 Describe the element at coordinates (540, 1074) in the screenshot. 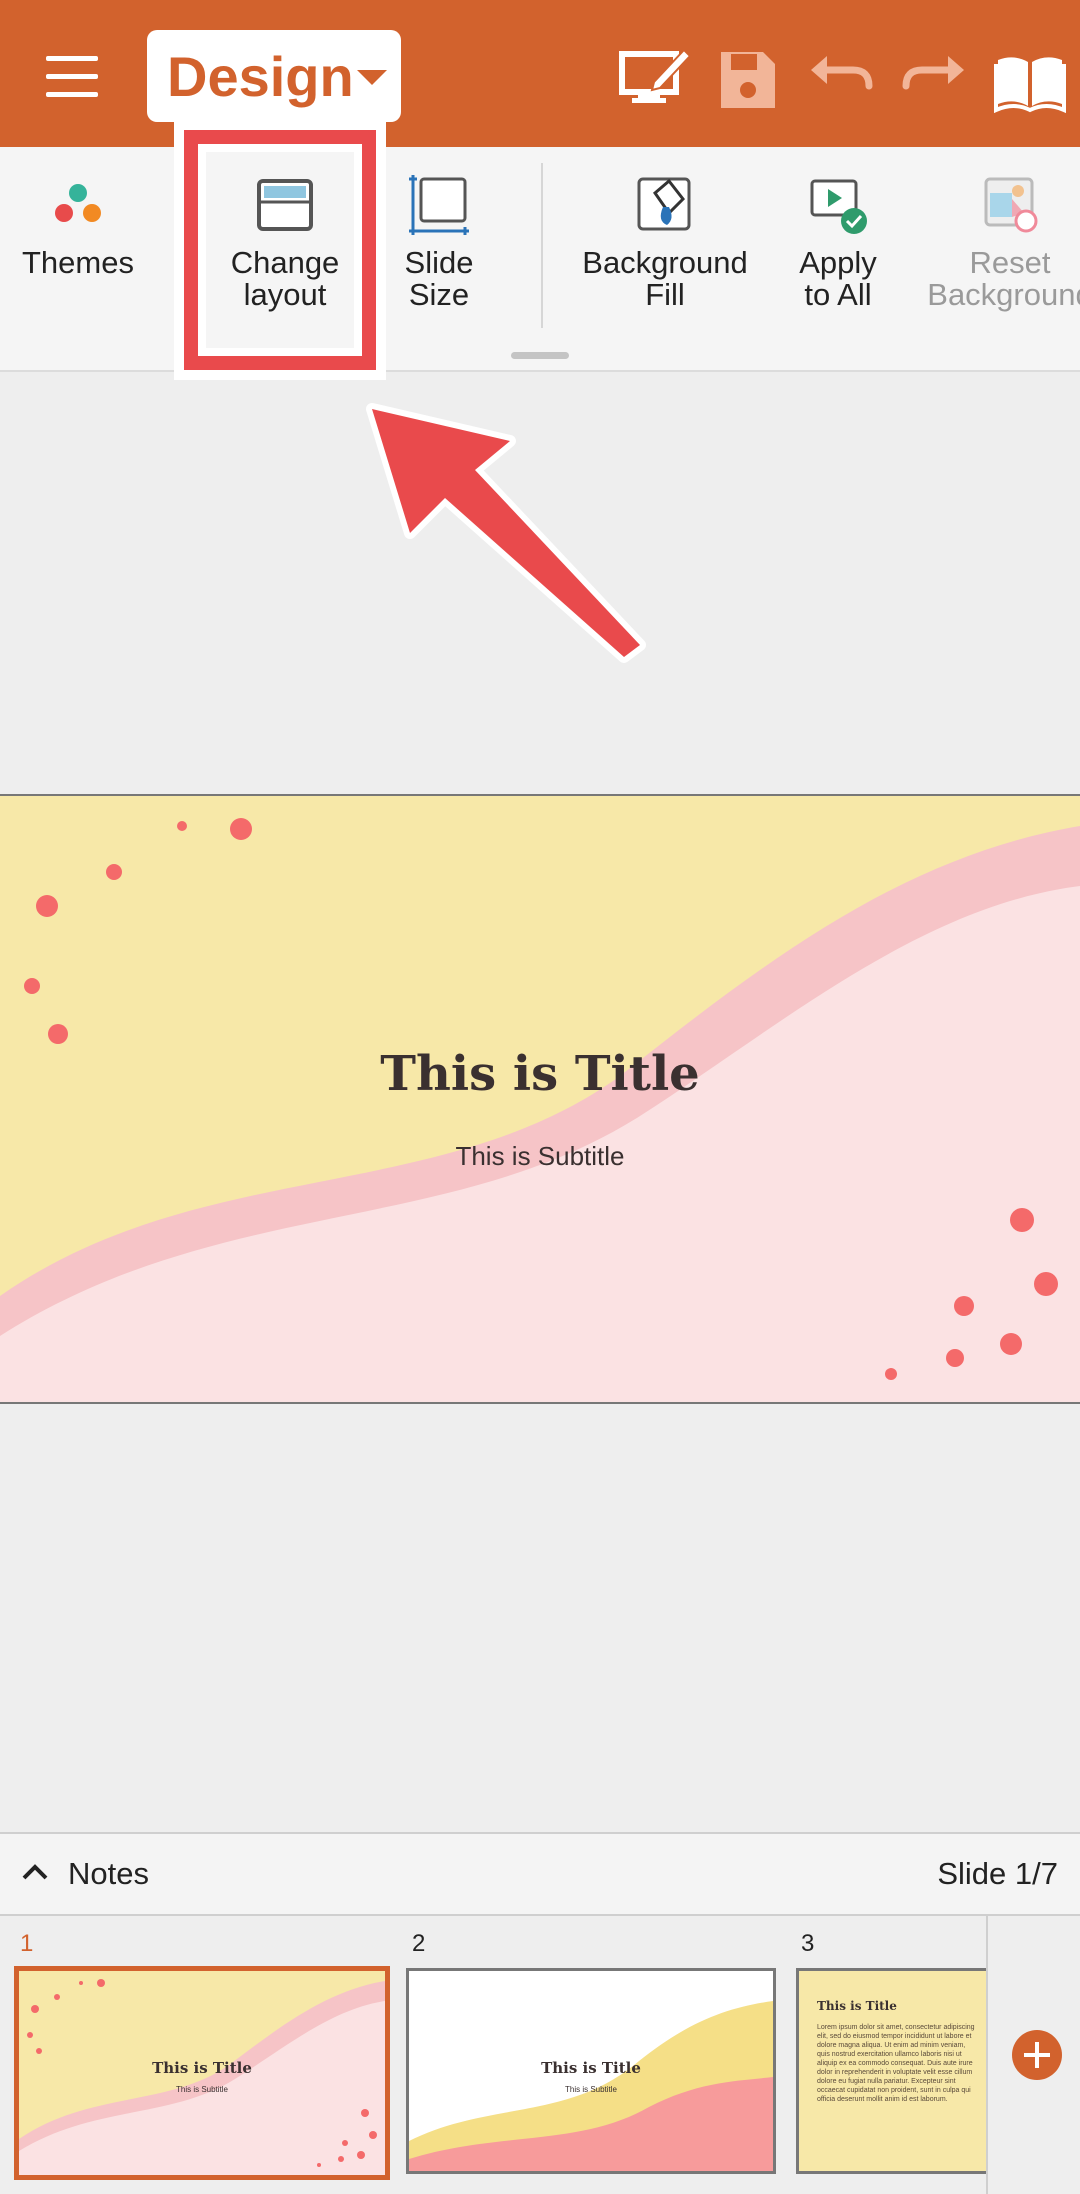

I see `slide-title: This is Title` at that location.